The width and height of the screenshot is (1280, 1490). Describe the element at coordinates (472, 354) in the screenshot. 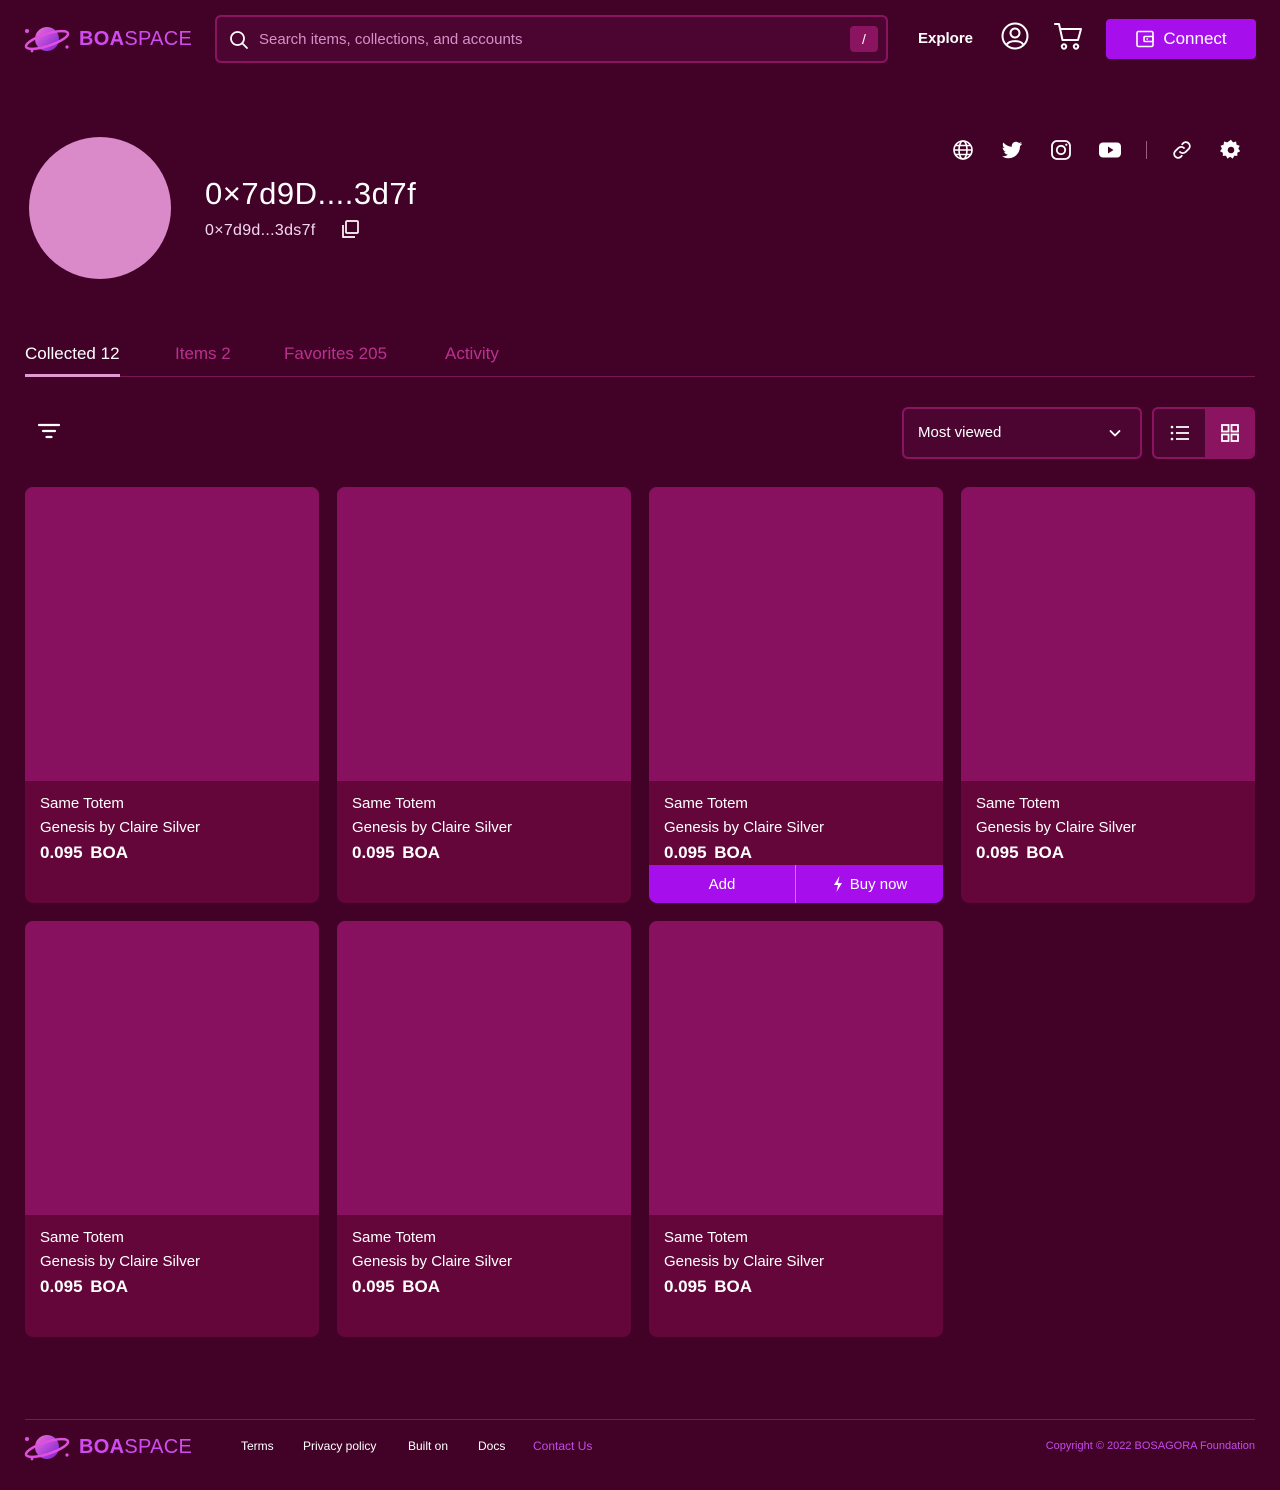

I see `tab-activity: Activity` at that location.